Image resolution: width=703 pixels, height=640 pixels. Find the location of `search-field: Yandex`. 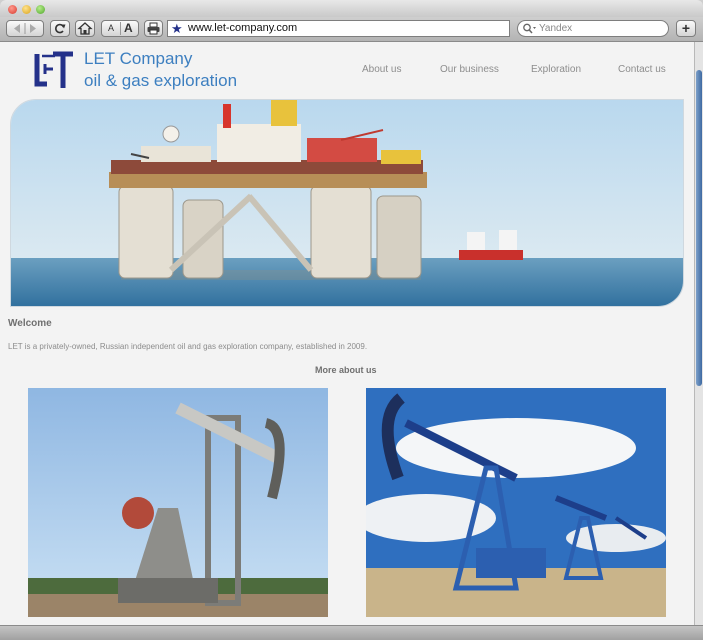

search-field: Yandex is located at coordinates (593, 28).